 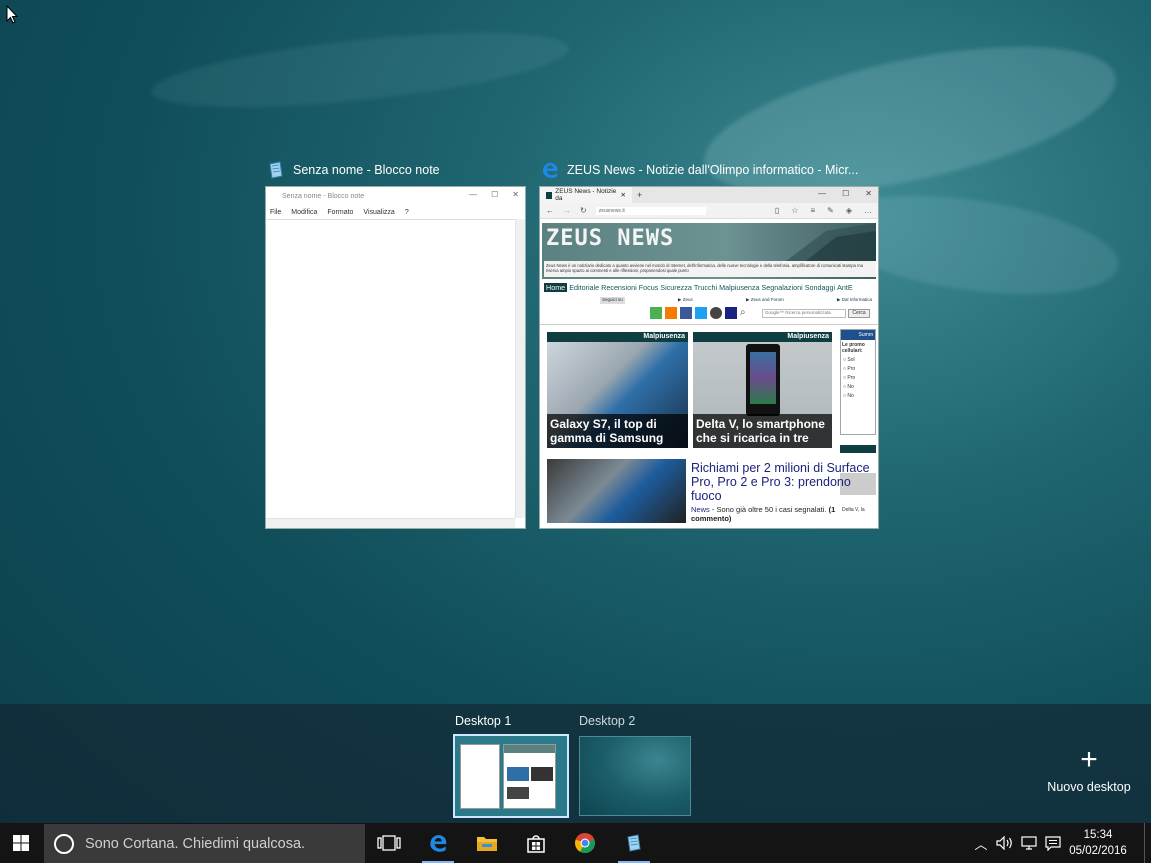 I want to click on nav-item: Sicurezza, so click(x=676, y=287).